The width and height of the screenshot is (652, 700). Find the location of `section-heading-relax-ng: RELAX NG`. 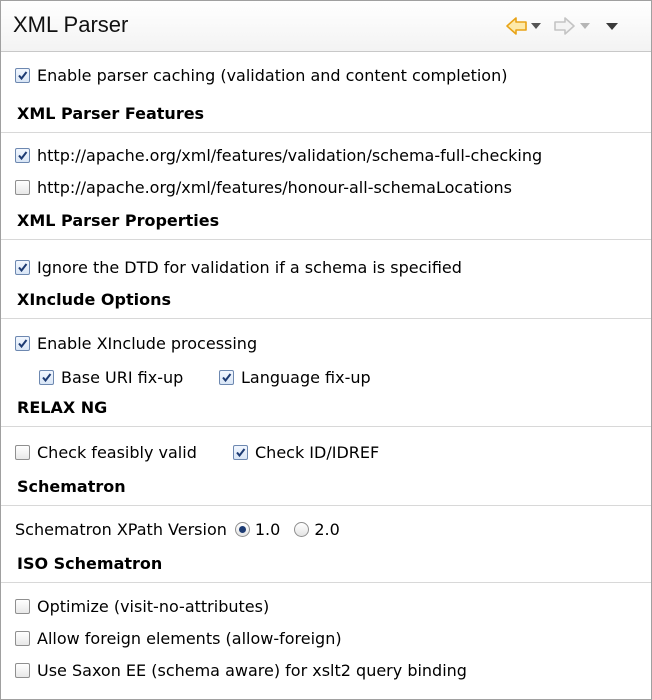

section-heading-relax-ng: RELAX NG is located at coordinates (62, 407).